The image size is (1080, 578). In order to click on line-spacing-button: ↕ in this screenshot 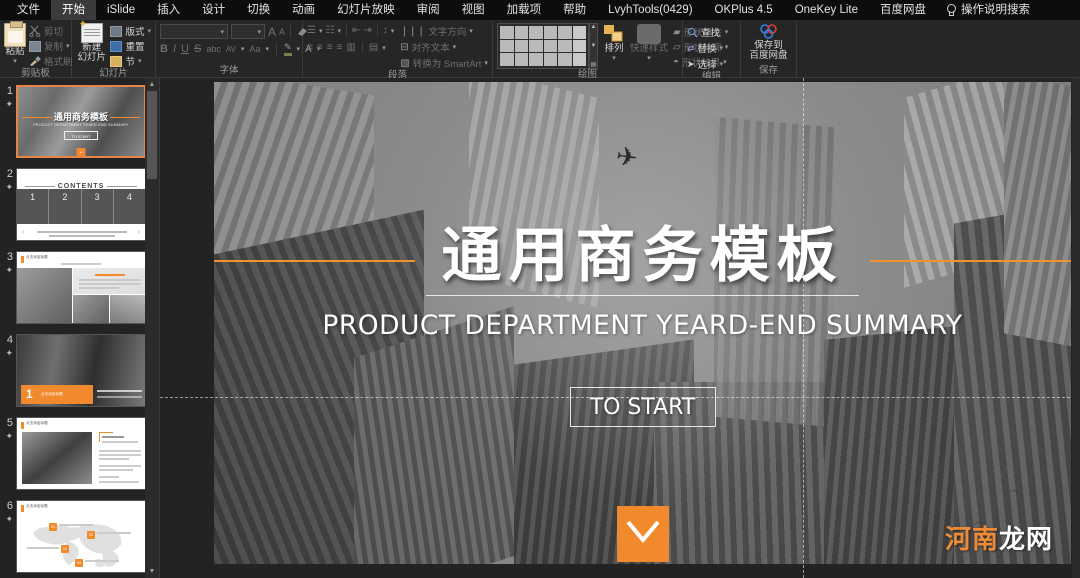, I will do `click(385, 30)`.